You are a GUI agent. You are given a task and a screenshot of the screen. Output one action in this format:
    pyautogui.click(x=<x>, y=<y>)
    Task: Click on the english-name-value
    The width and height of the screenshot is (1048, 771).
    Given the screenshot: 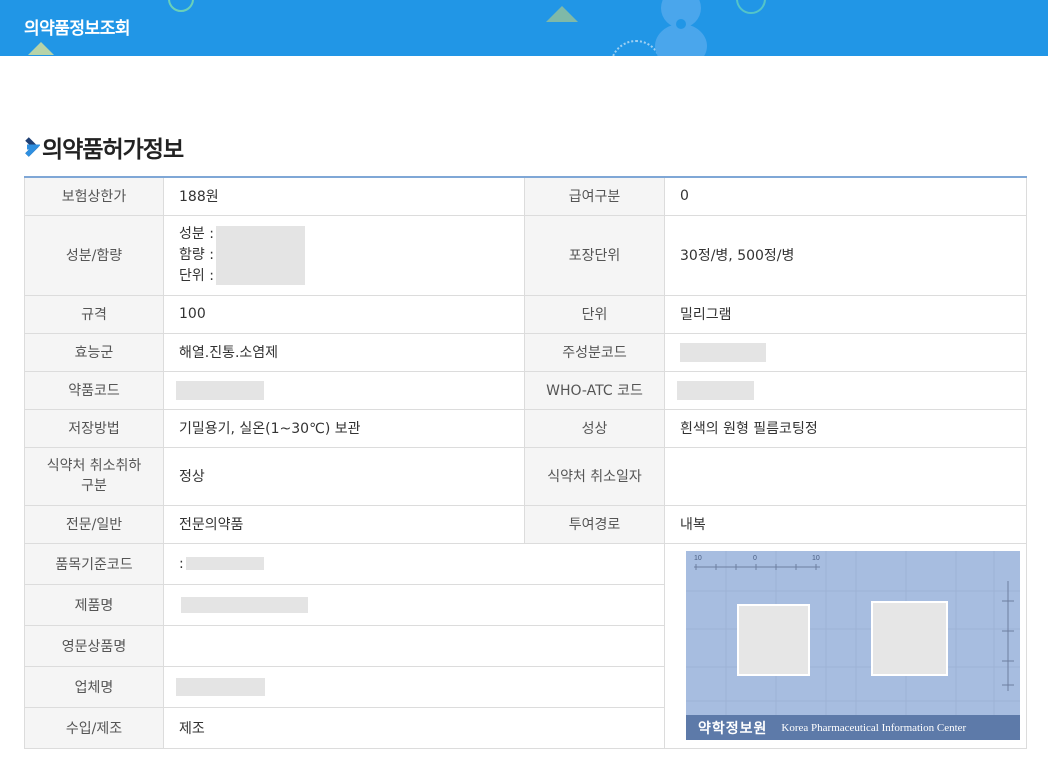 What is the action you would take?
    pyautogui.click(x=414, y=645)
    